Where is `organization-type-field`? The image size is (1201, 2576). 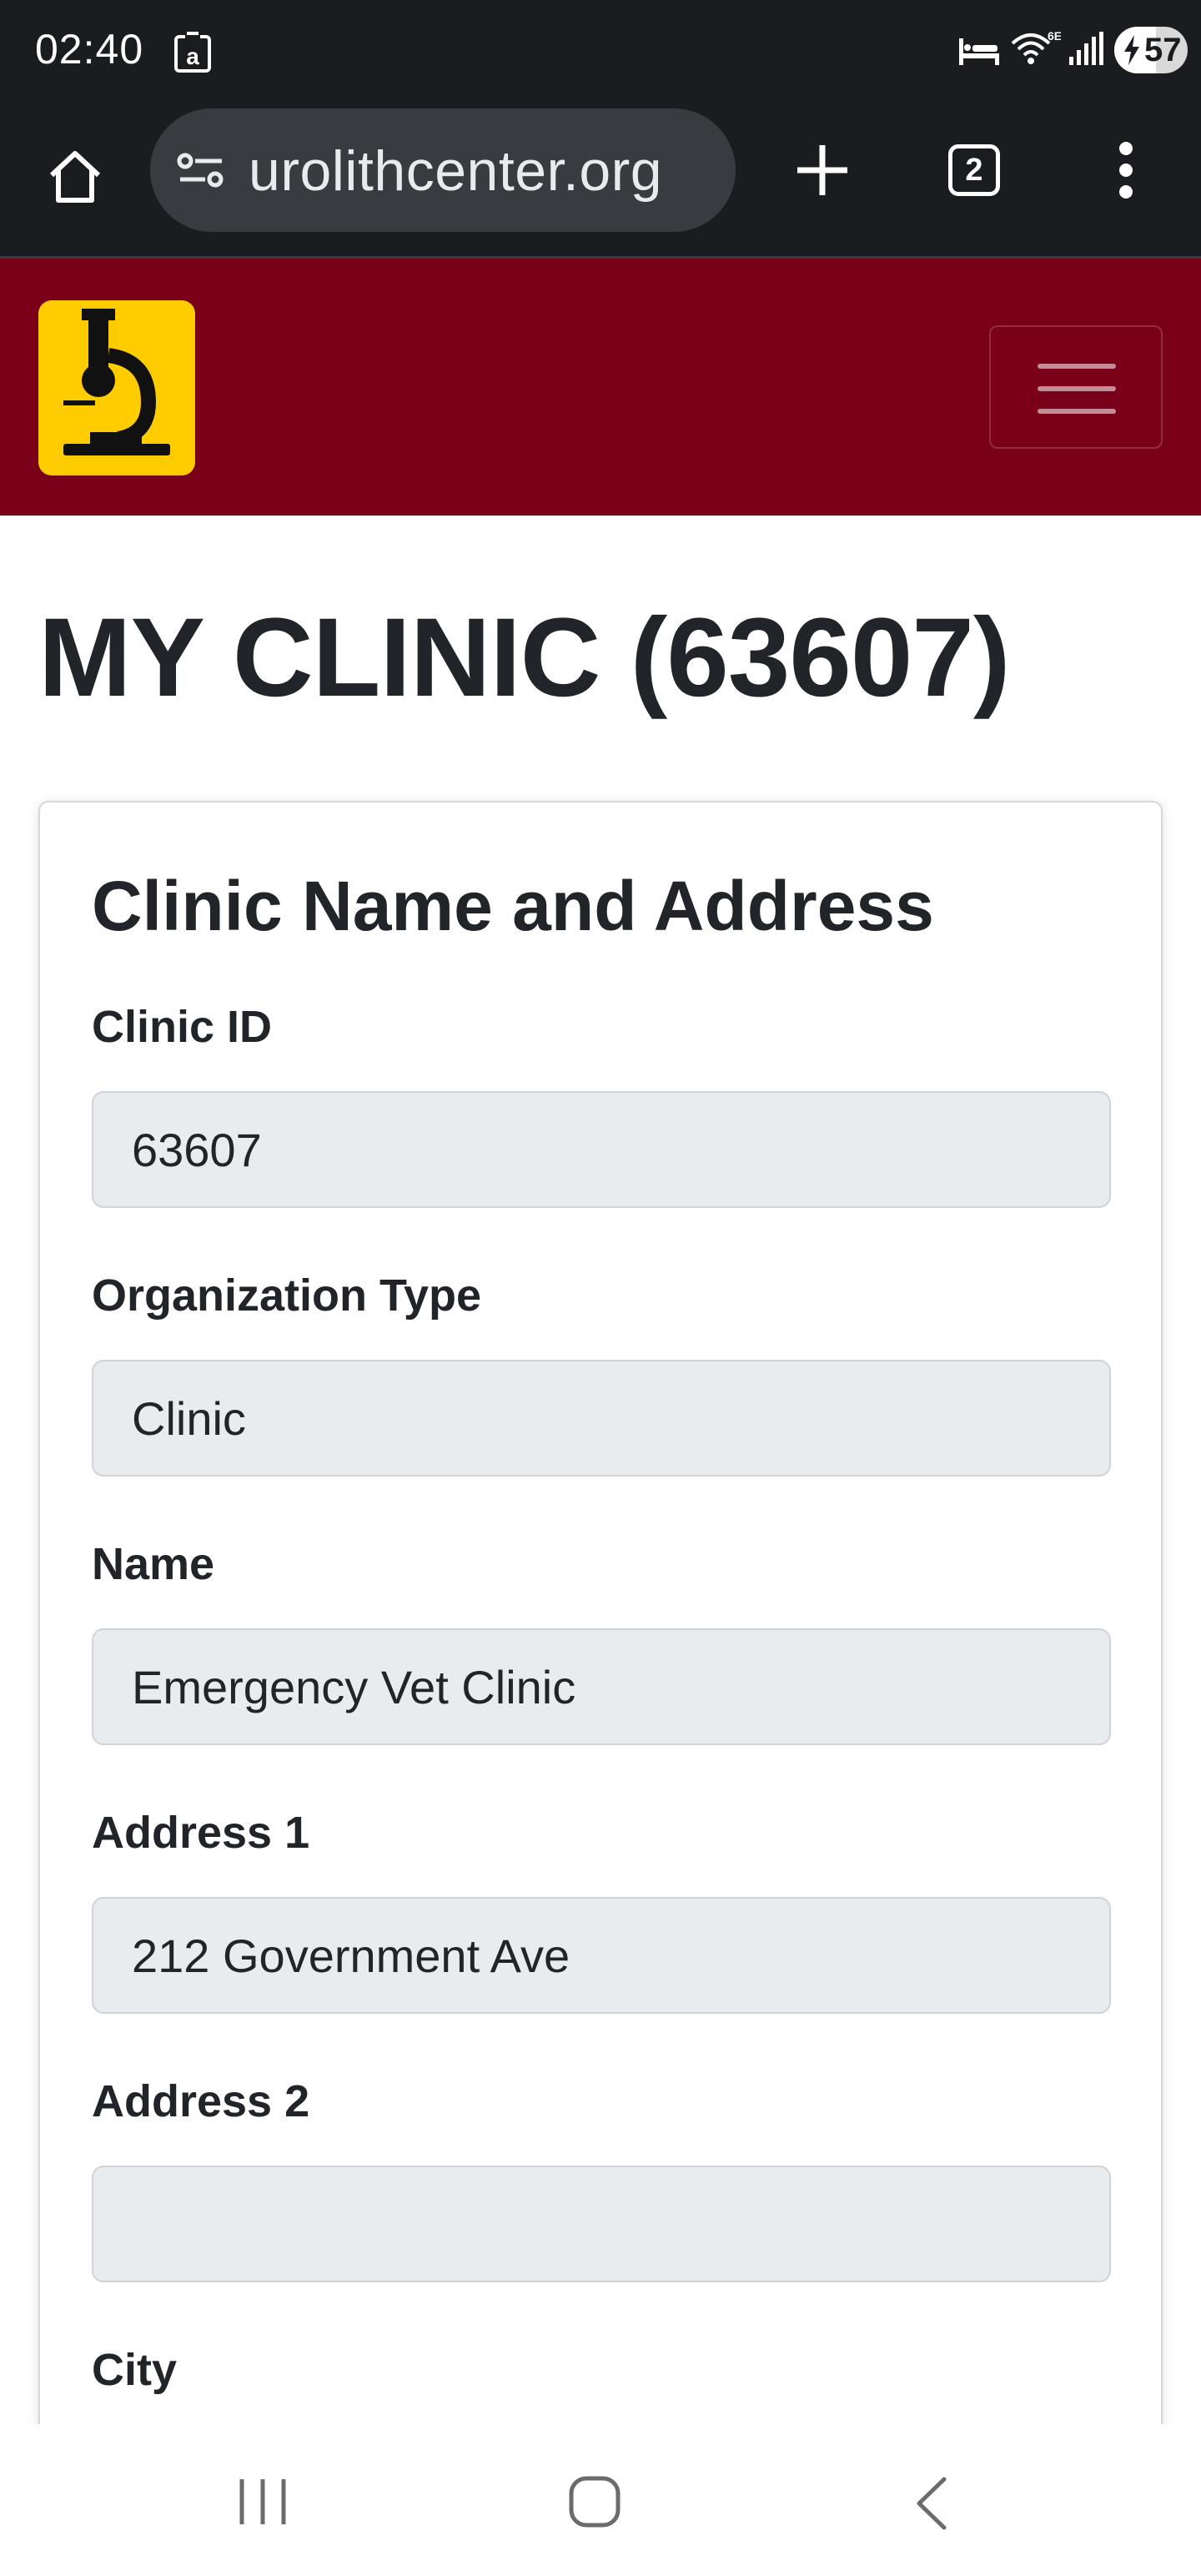
organization-type-field is located at coordinates (602, 1418).